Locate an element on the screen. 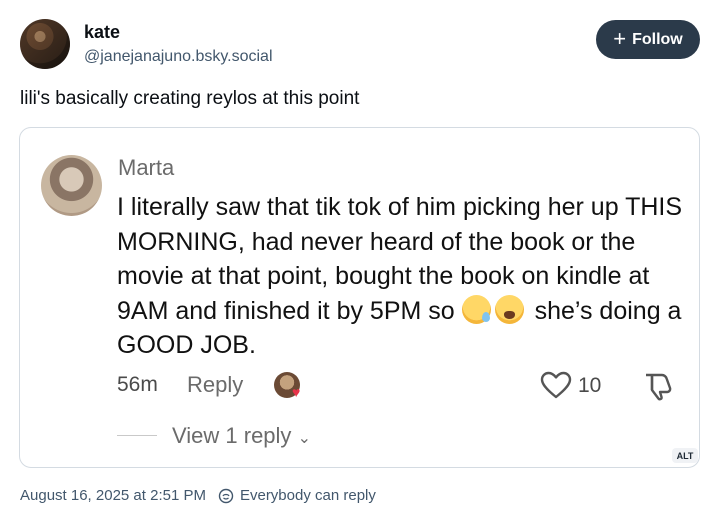  comment-time: 56m is located at coordinates (137, 384).